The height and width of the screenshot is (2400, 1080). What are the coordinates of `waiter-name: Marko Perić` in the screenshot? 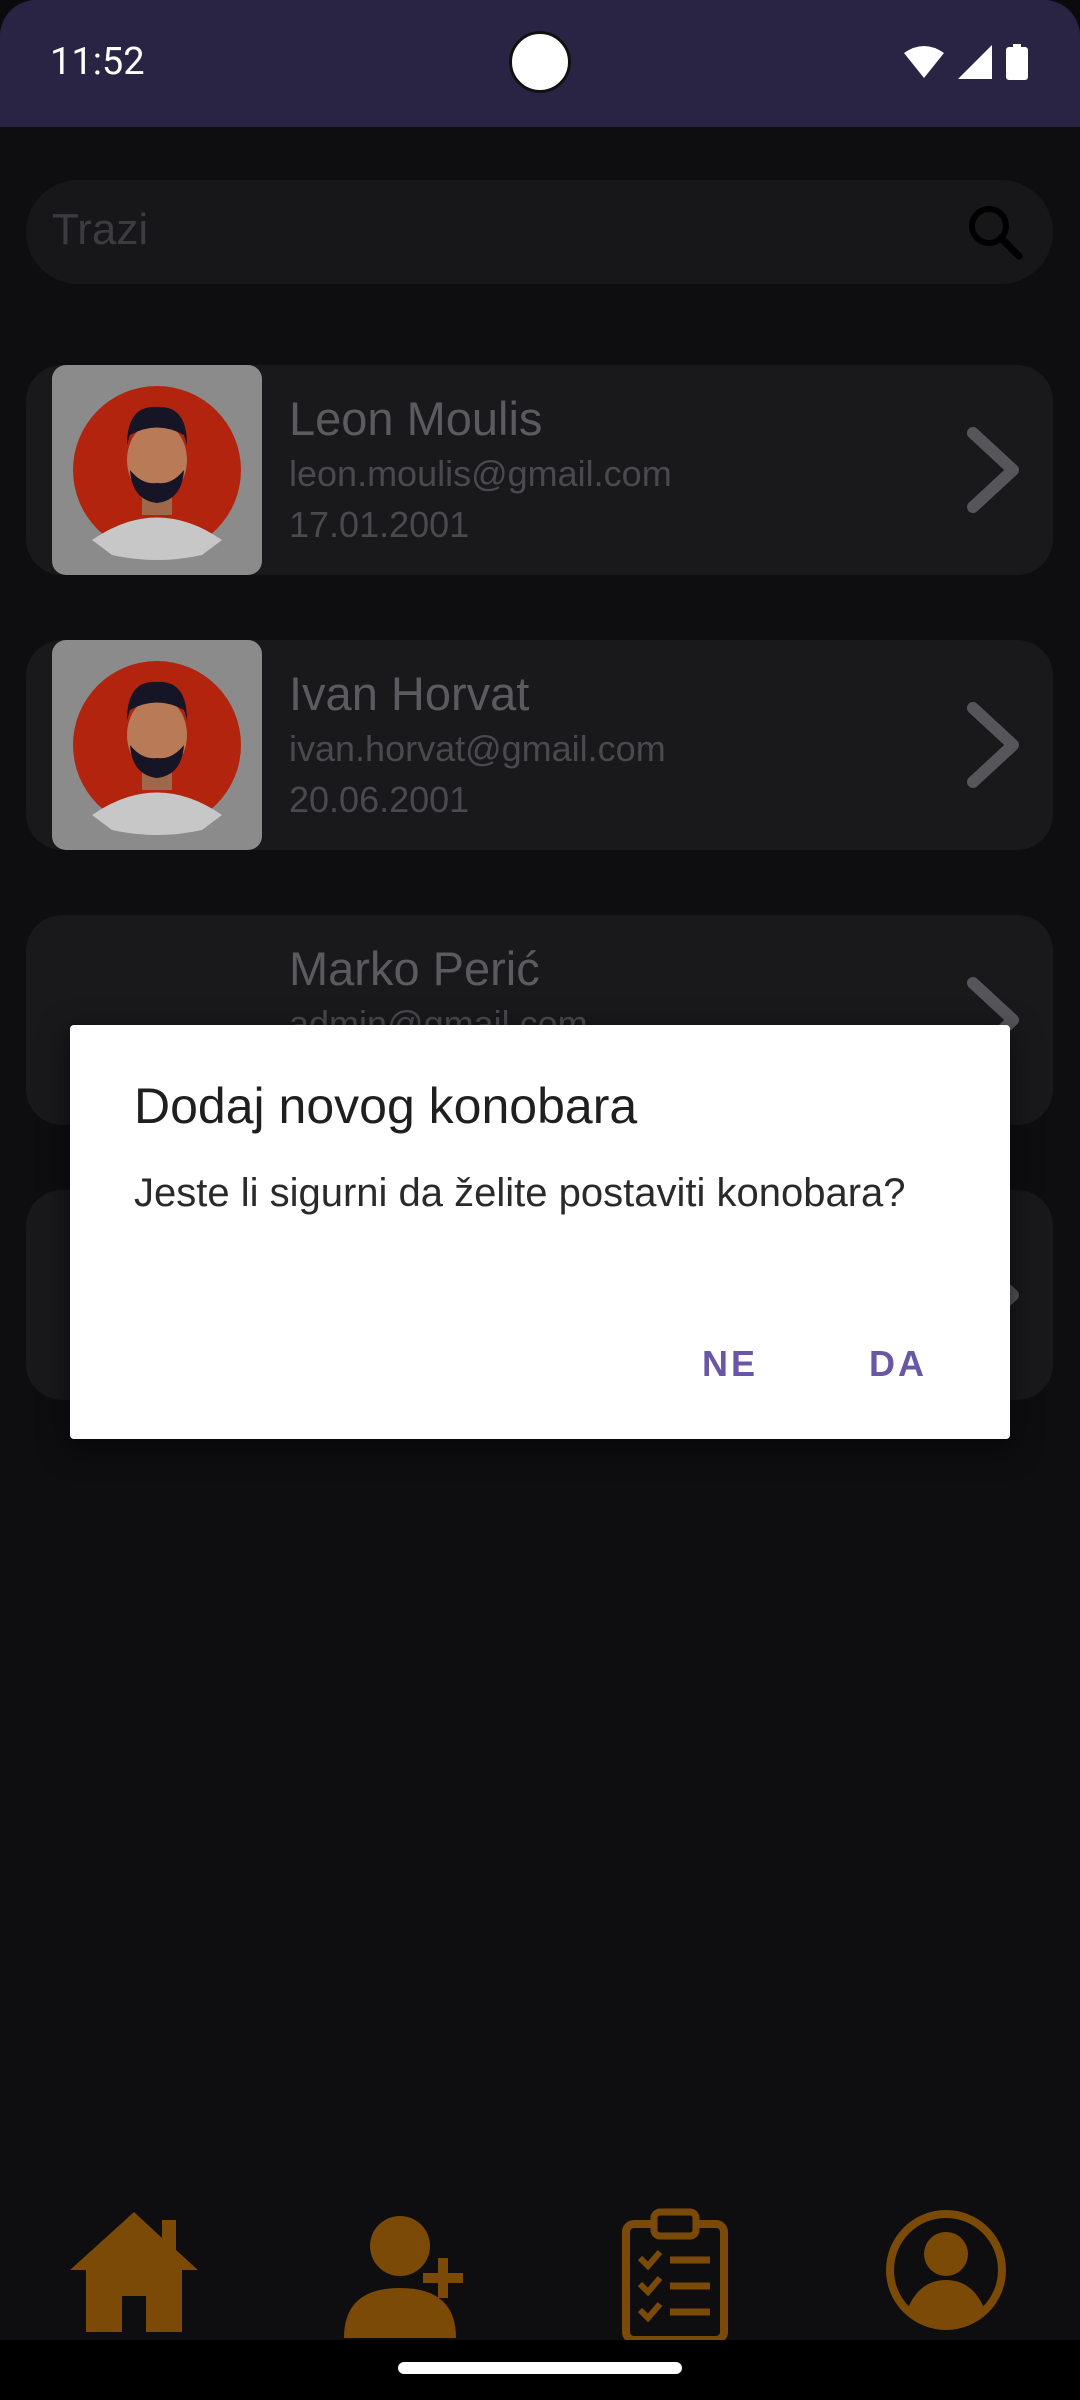 It's located at (414, 968).